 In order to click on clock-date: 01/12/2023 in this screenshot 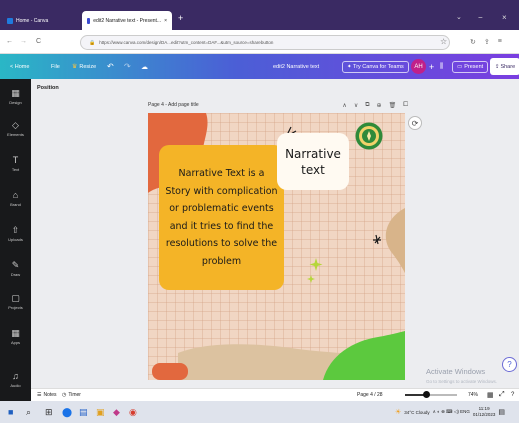, I will do `click(484, 414)`.